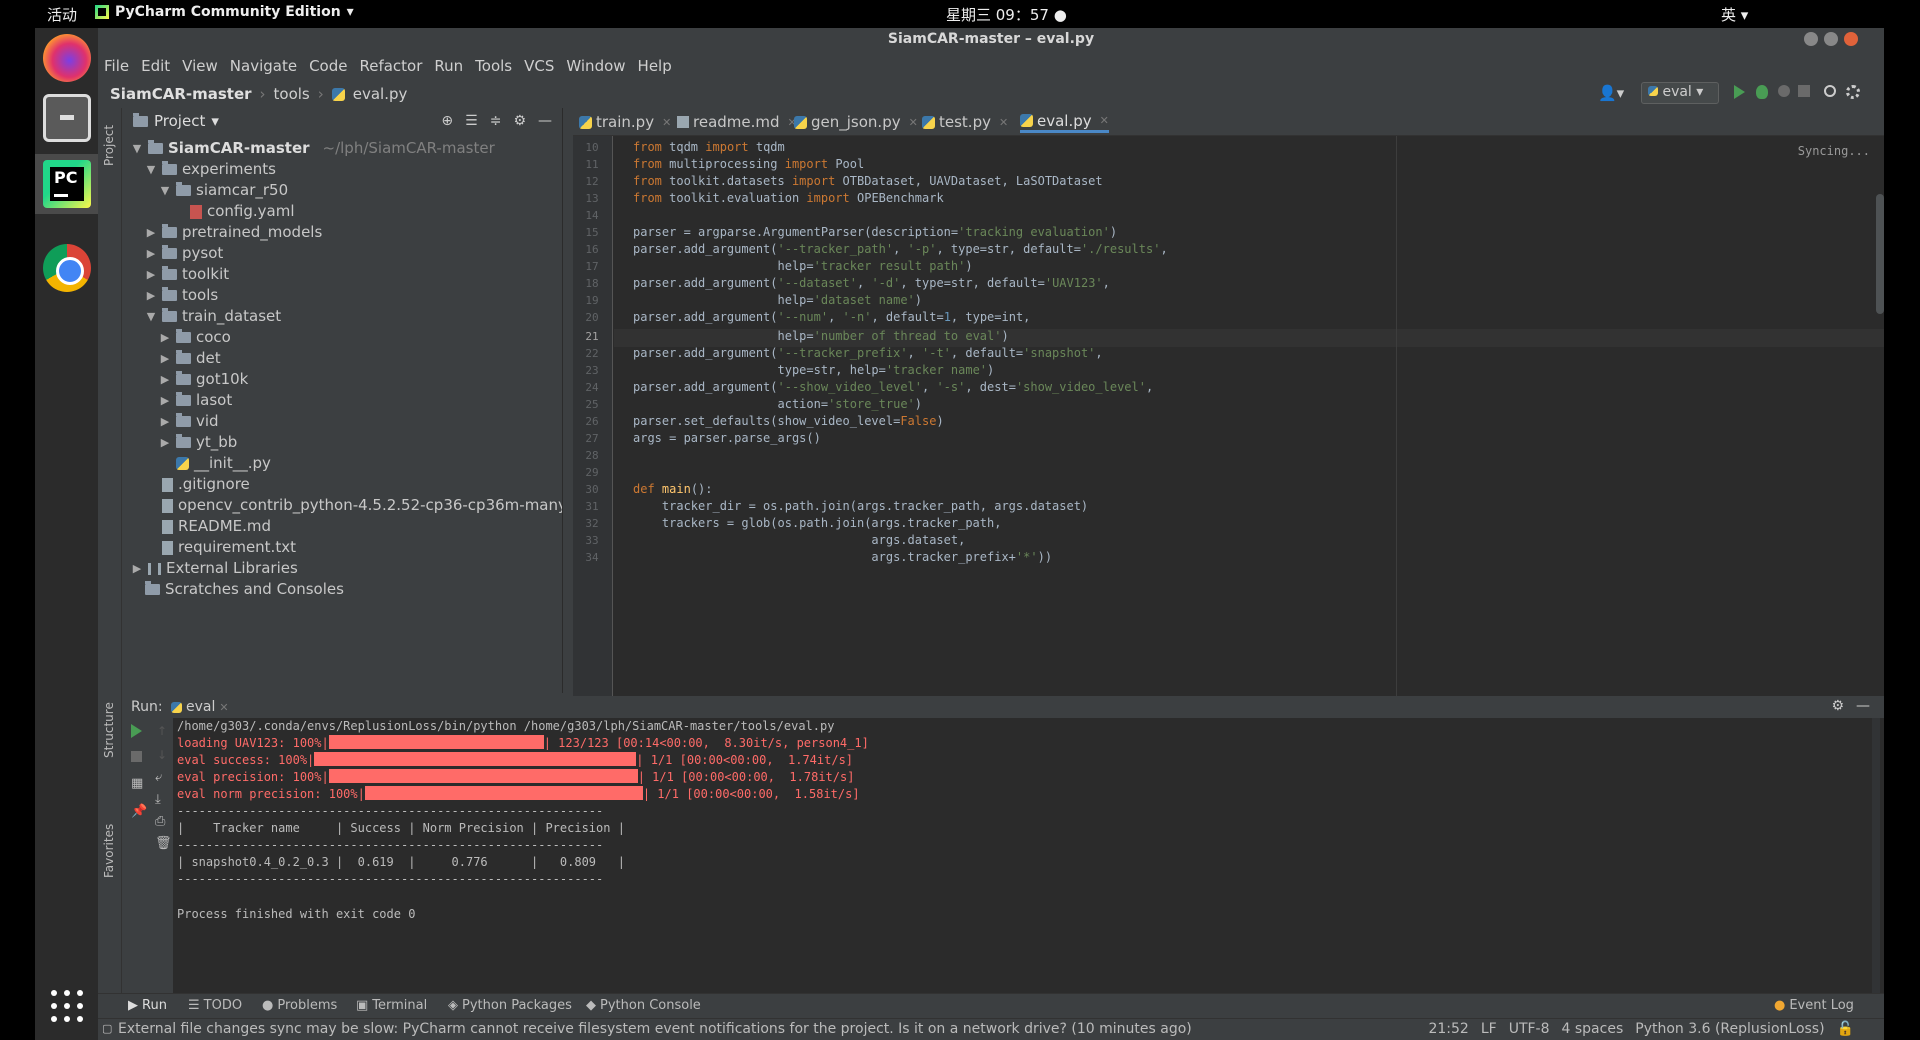  I want to click on expand-all-icon: ☰, so click(471, 121).